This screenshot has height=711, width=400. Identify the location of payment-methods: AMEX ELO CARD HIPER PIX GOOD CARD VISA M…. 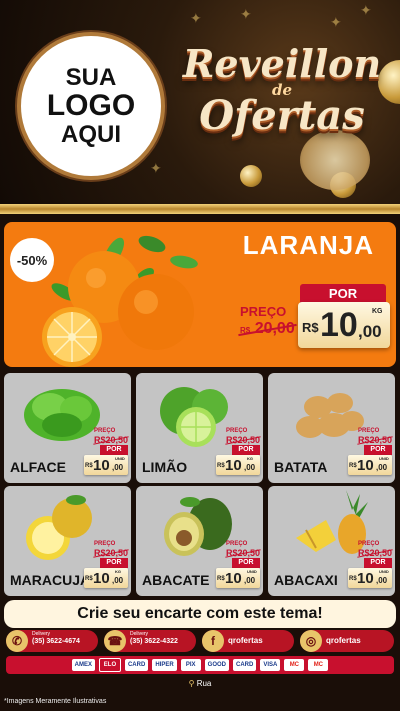
(200, 665).